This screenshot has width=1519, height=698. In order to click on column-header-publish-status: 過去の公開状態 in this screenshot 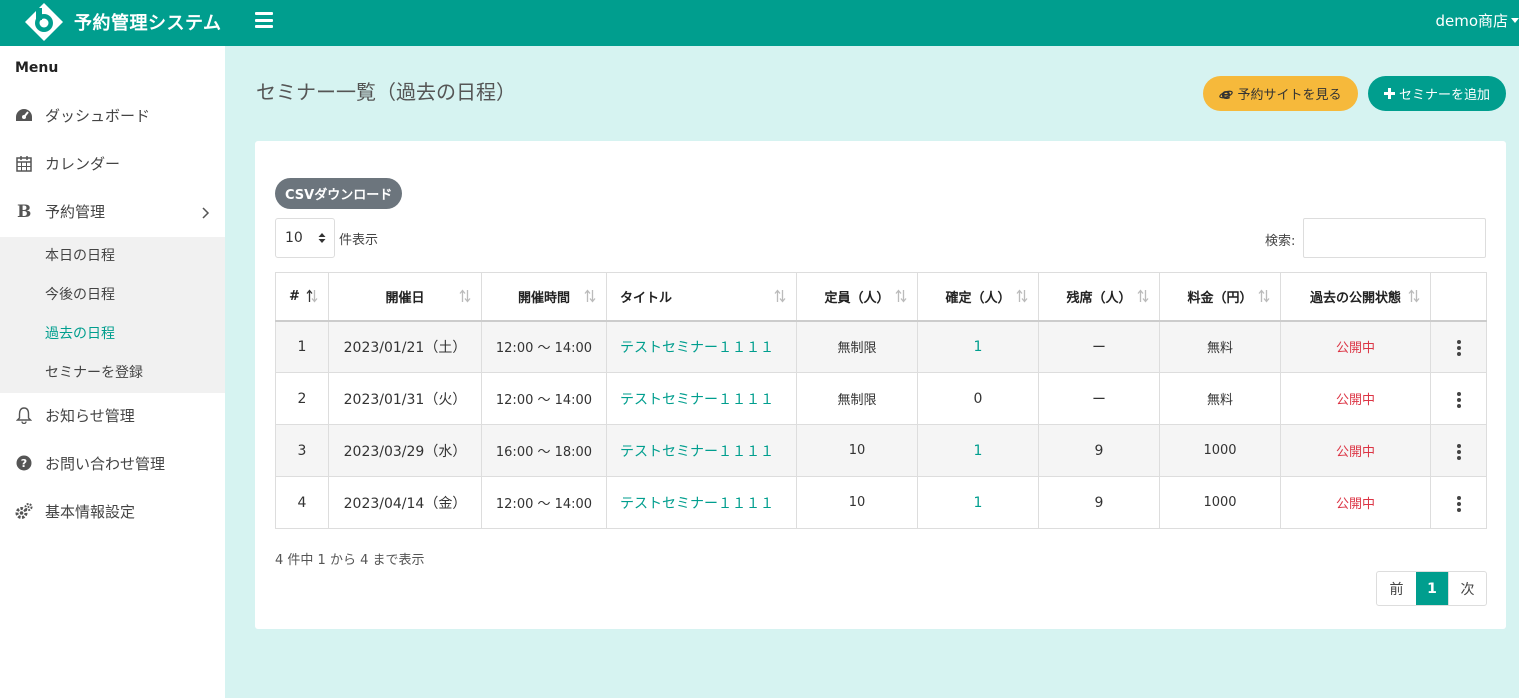, I will do `click(1355, 297)`.